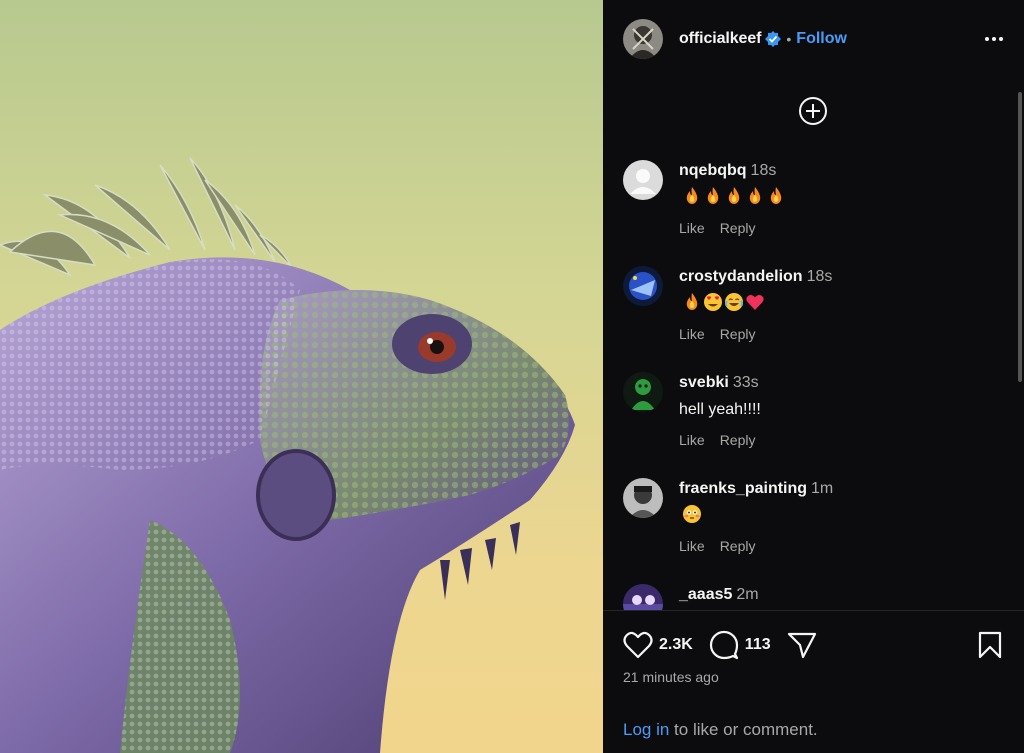 The width and height of the screenshot is (1024, 753). I want to click on comment-username: svebki, so click(704, 382).